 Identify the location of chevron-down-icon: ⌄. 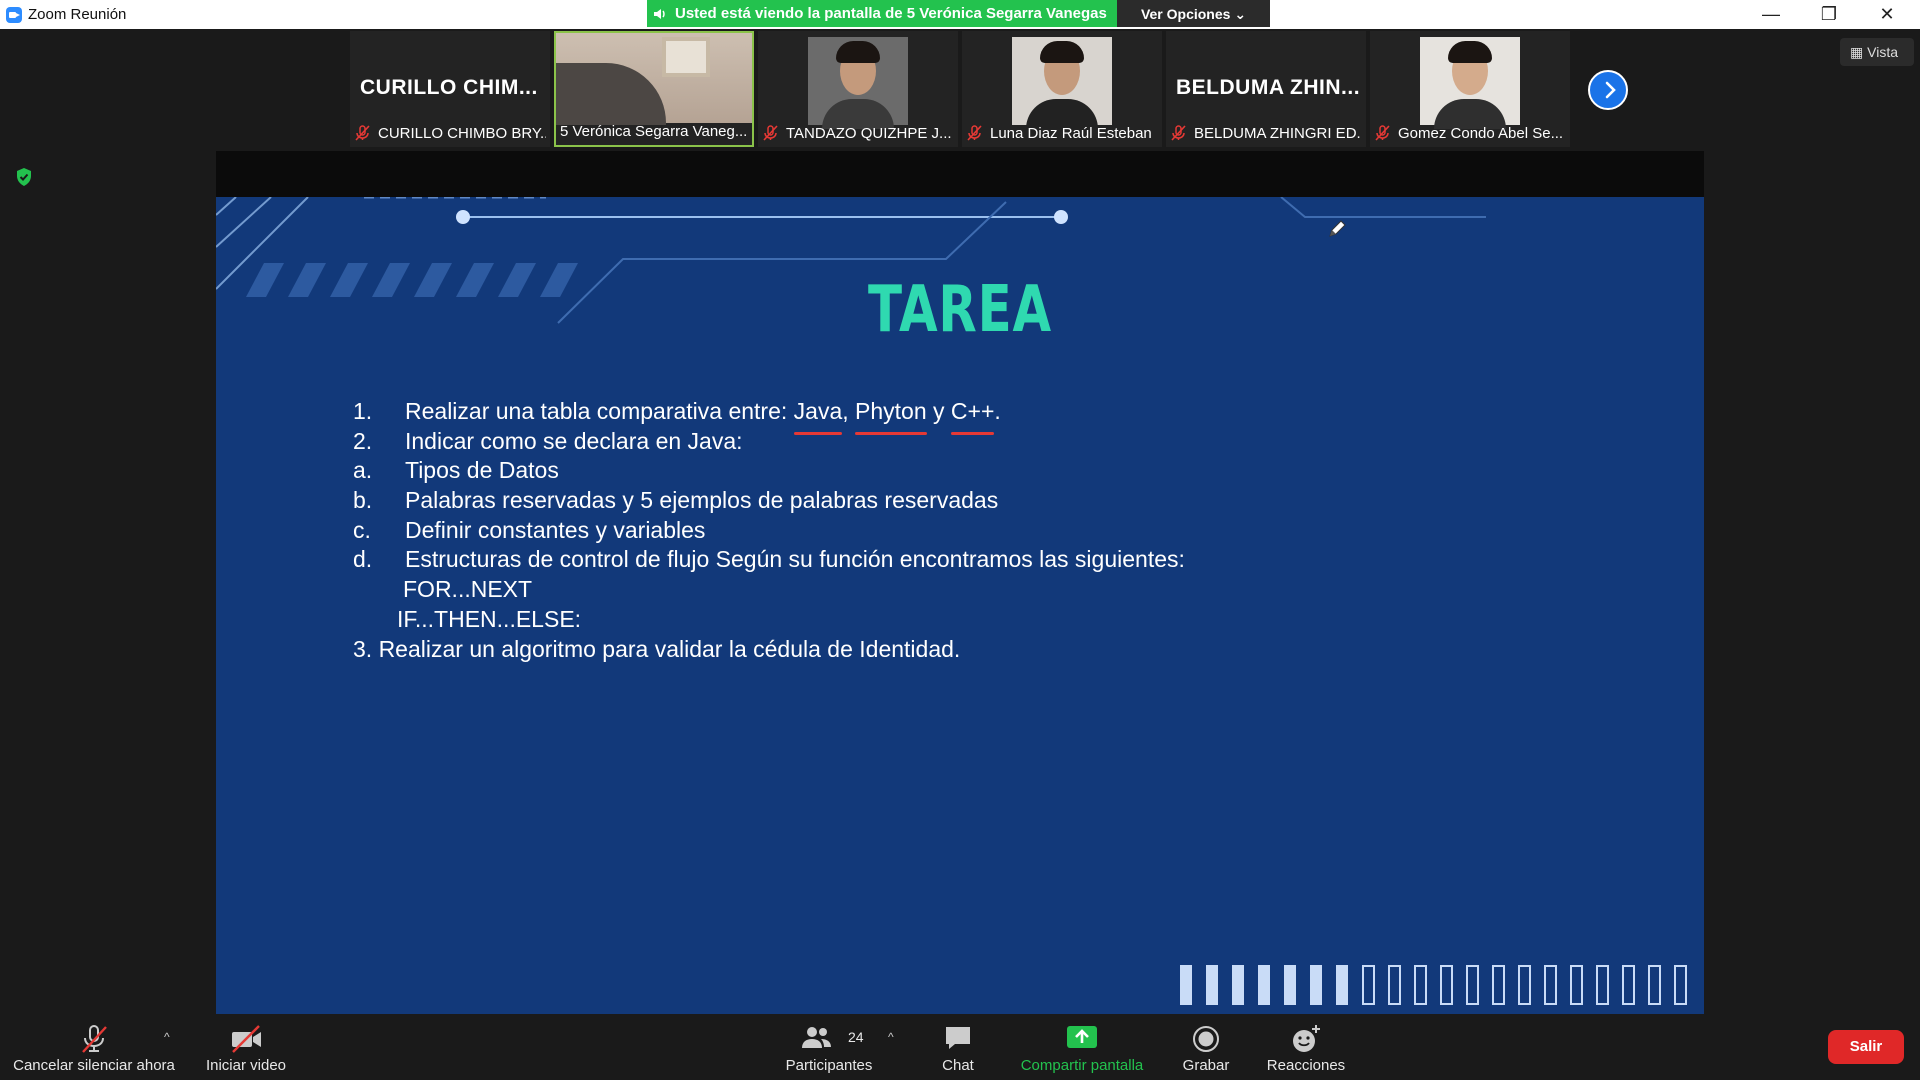
(1240, 14).